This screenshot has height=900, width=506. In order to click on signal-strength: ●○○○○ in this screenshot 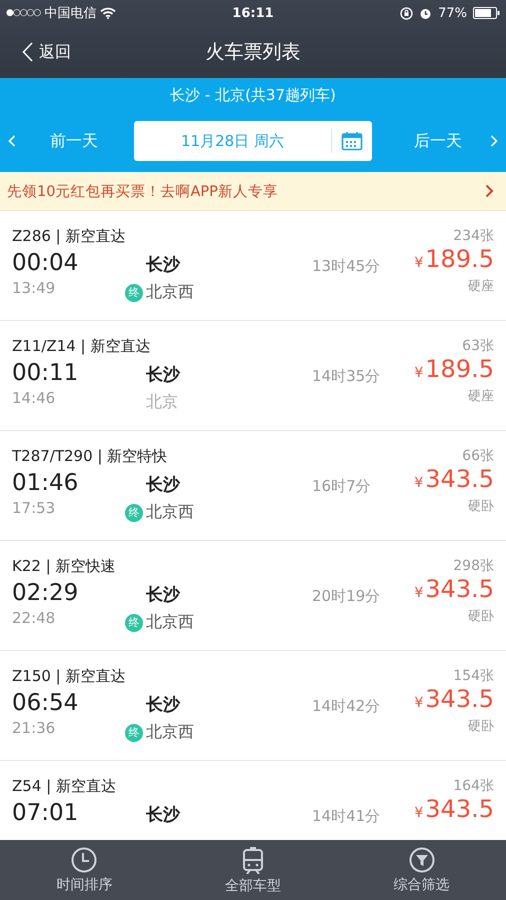, I will do `click(23, 13)`.